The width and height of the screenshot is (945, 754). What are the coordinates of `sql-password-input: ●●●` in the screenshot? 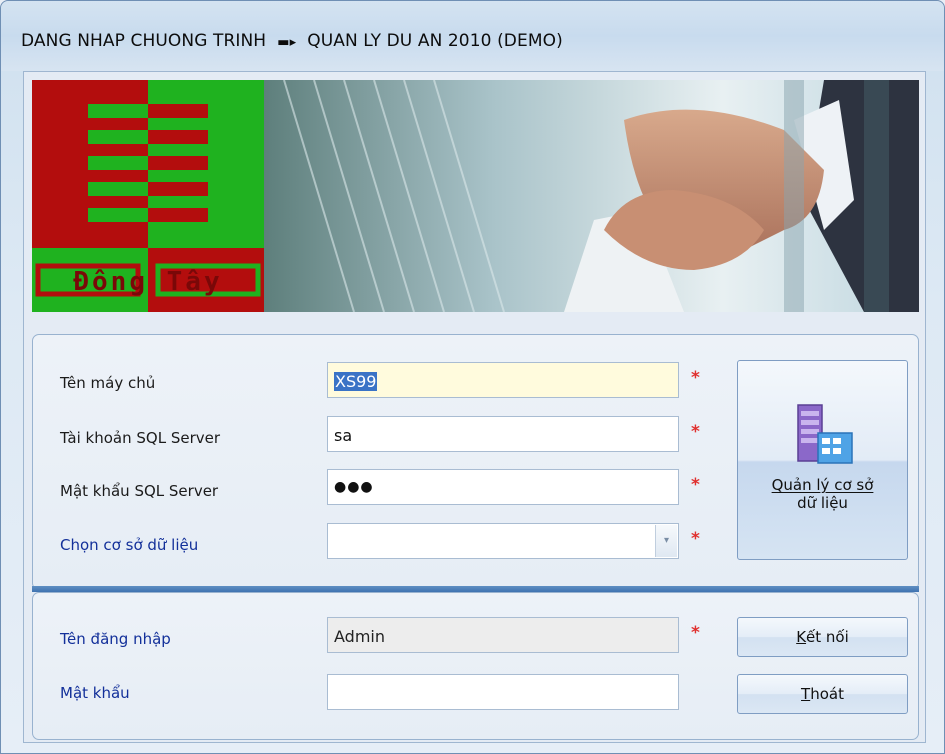 It's located at (503, 487).